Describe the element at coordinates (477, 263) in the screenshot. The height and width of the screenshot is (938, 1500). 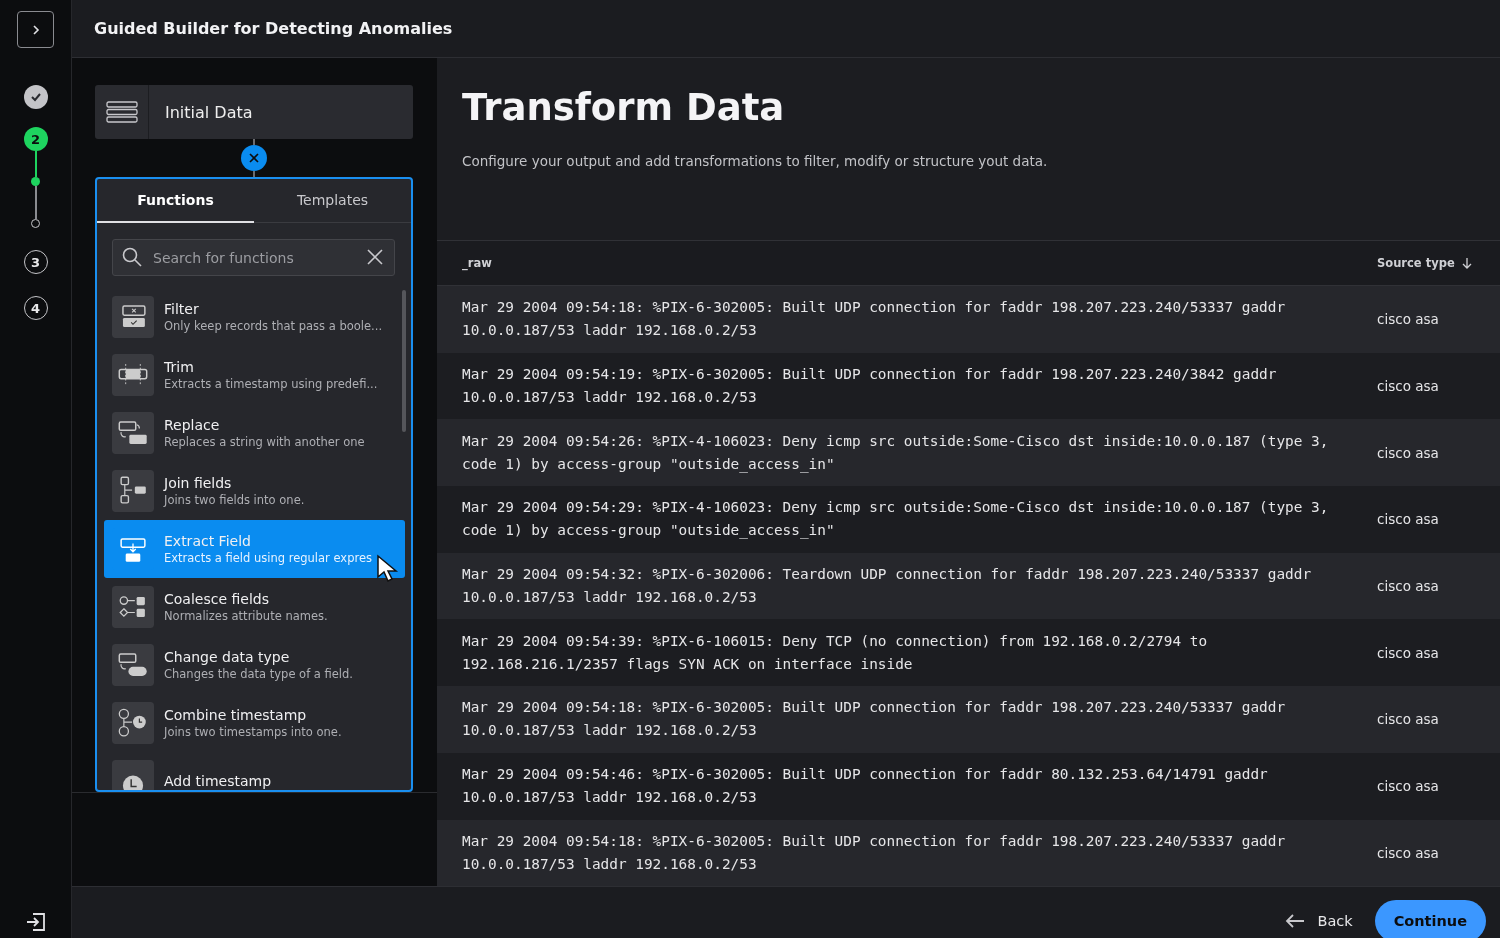
I see `column-header: _raw` at that location.